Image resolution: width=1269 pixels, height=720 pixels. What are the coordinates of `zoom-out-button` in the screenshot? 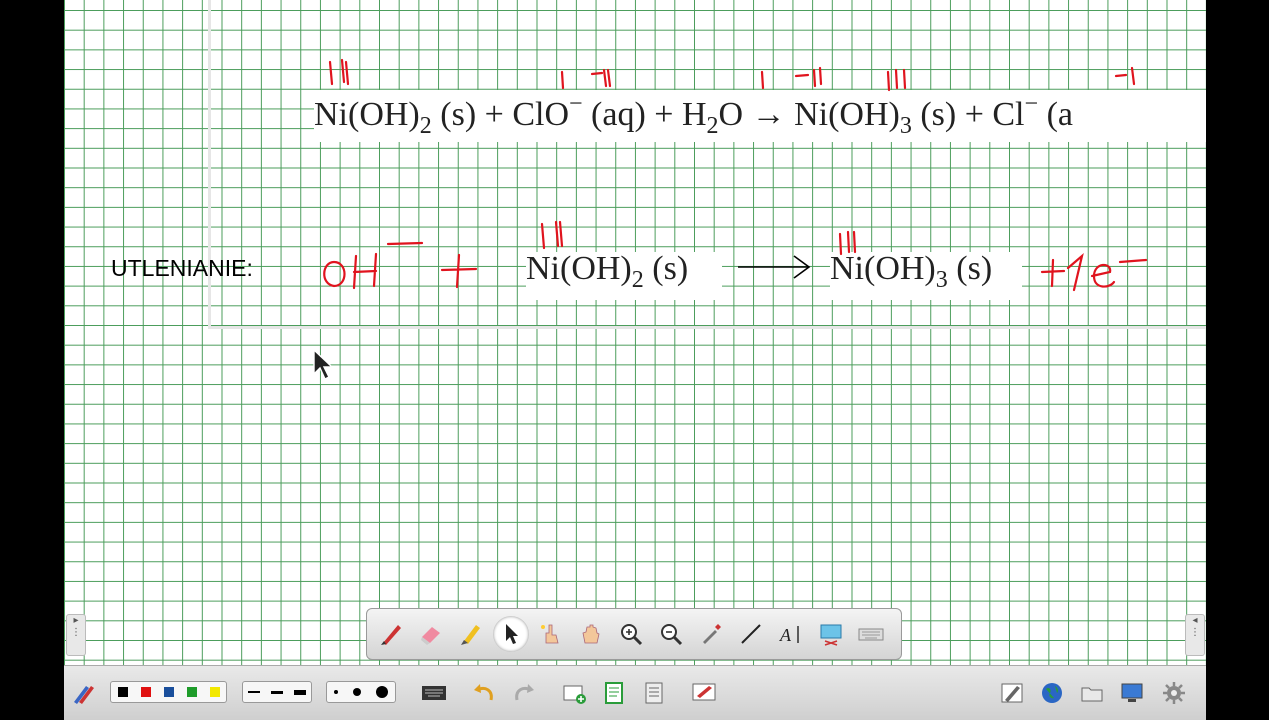 It's located at (671, 634).